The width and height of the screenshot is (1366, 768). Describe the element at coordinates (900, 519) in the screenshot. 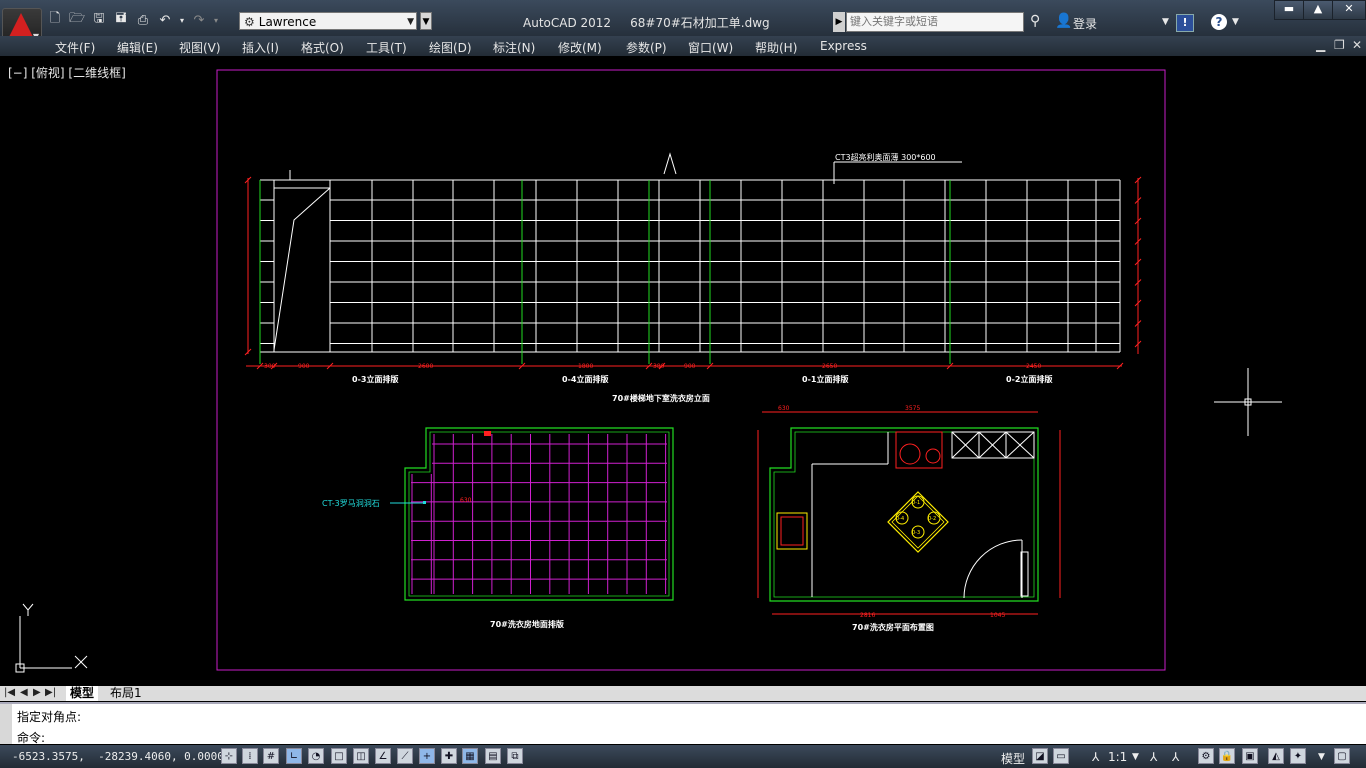

I see `svg-text: 0-4` at that location.